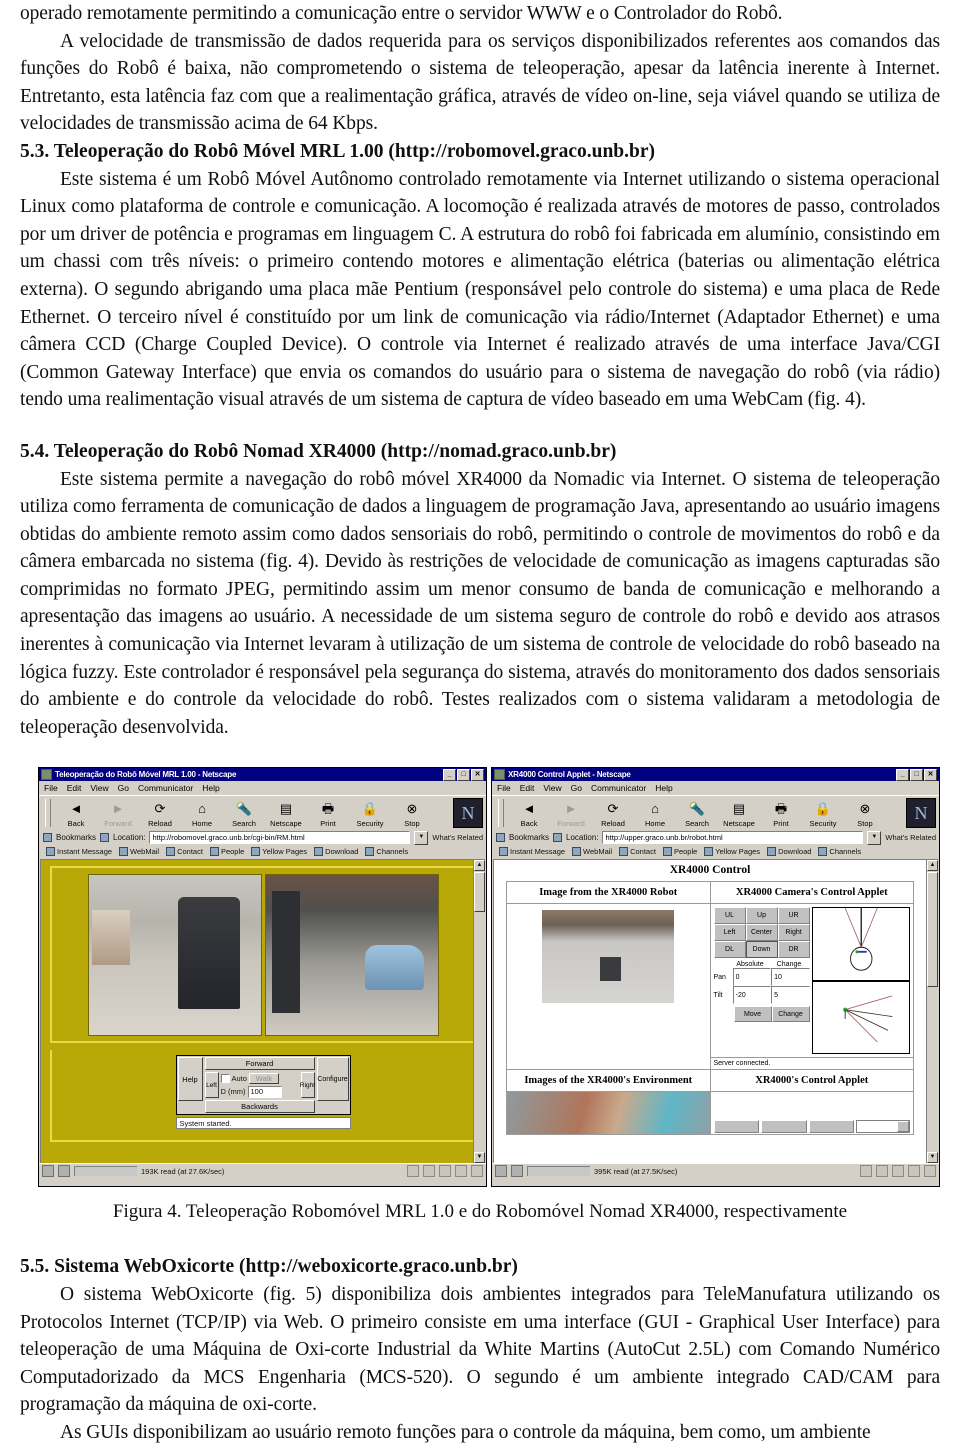 This screenshot has width=960, height=1447. Describe the element at coordinates (421, 837) in the screenshot. I see `chevron-down-icon: ▼` at that location.